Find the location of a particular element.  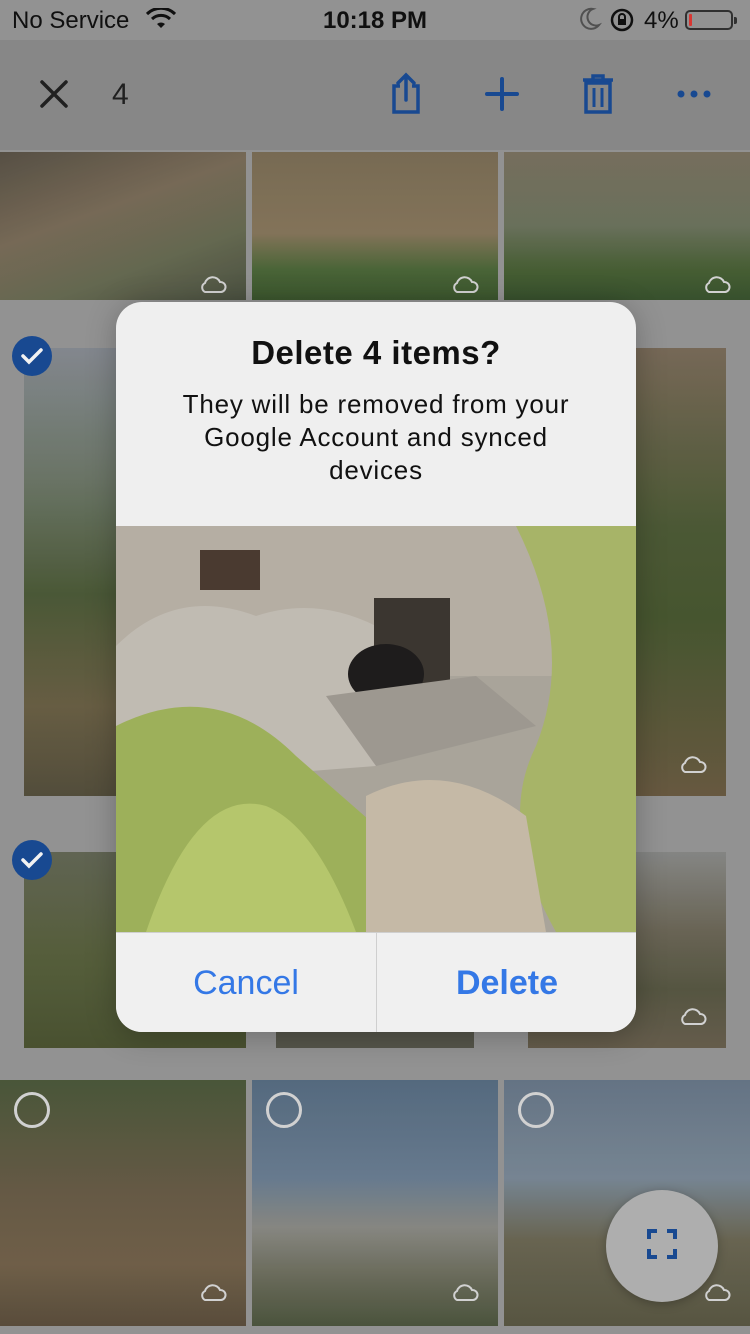

dialog-title: Delete 4 items? is located at coordinates (376, 352).